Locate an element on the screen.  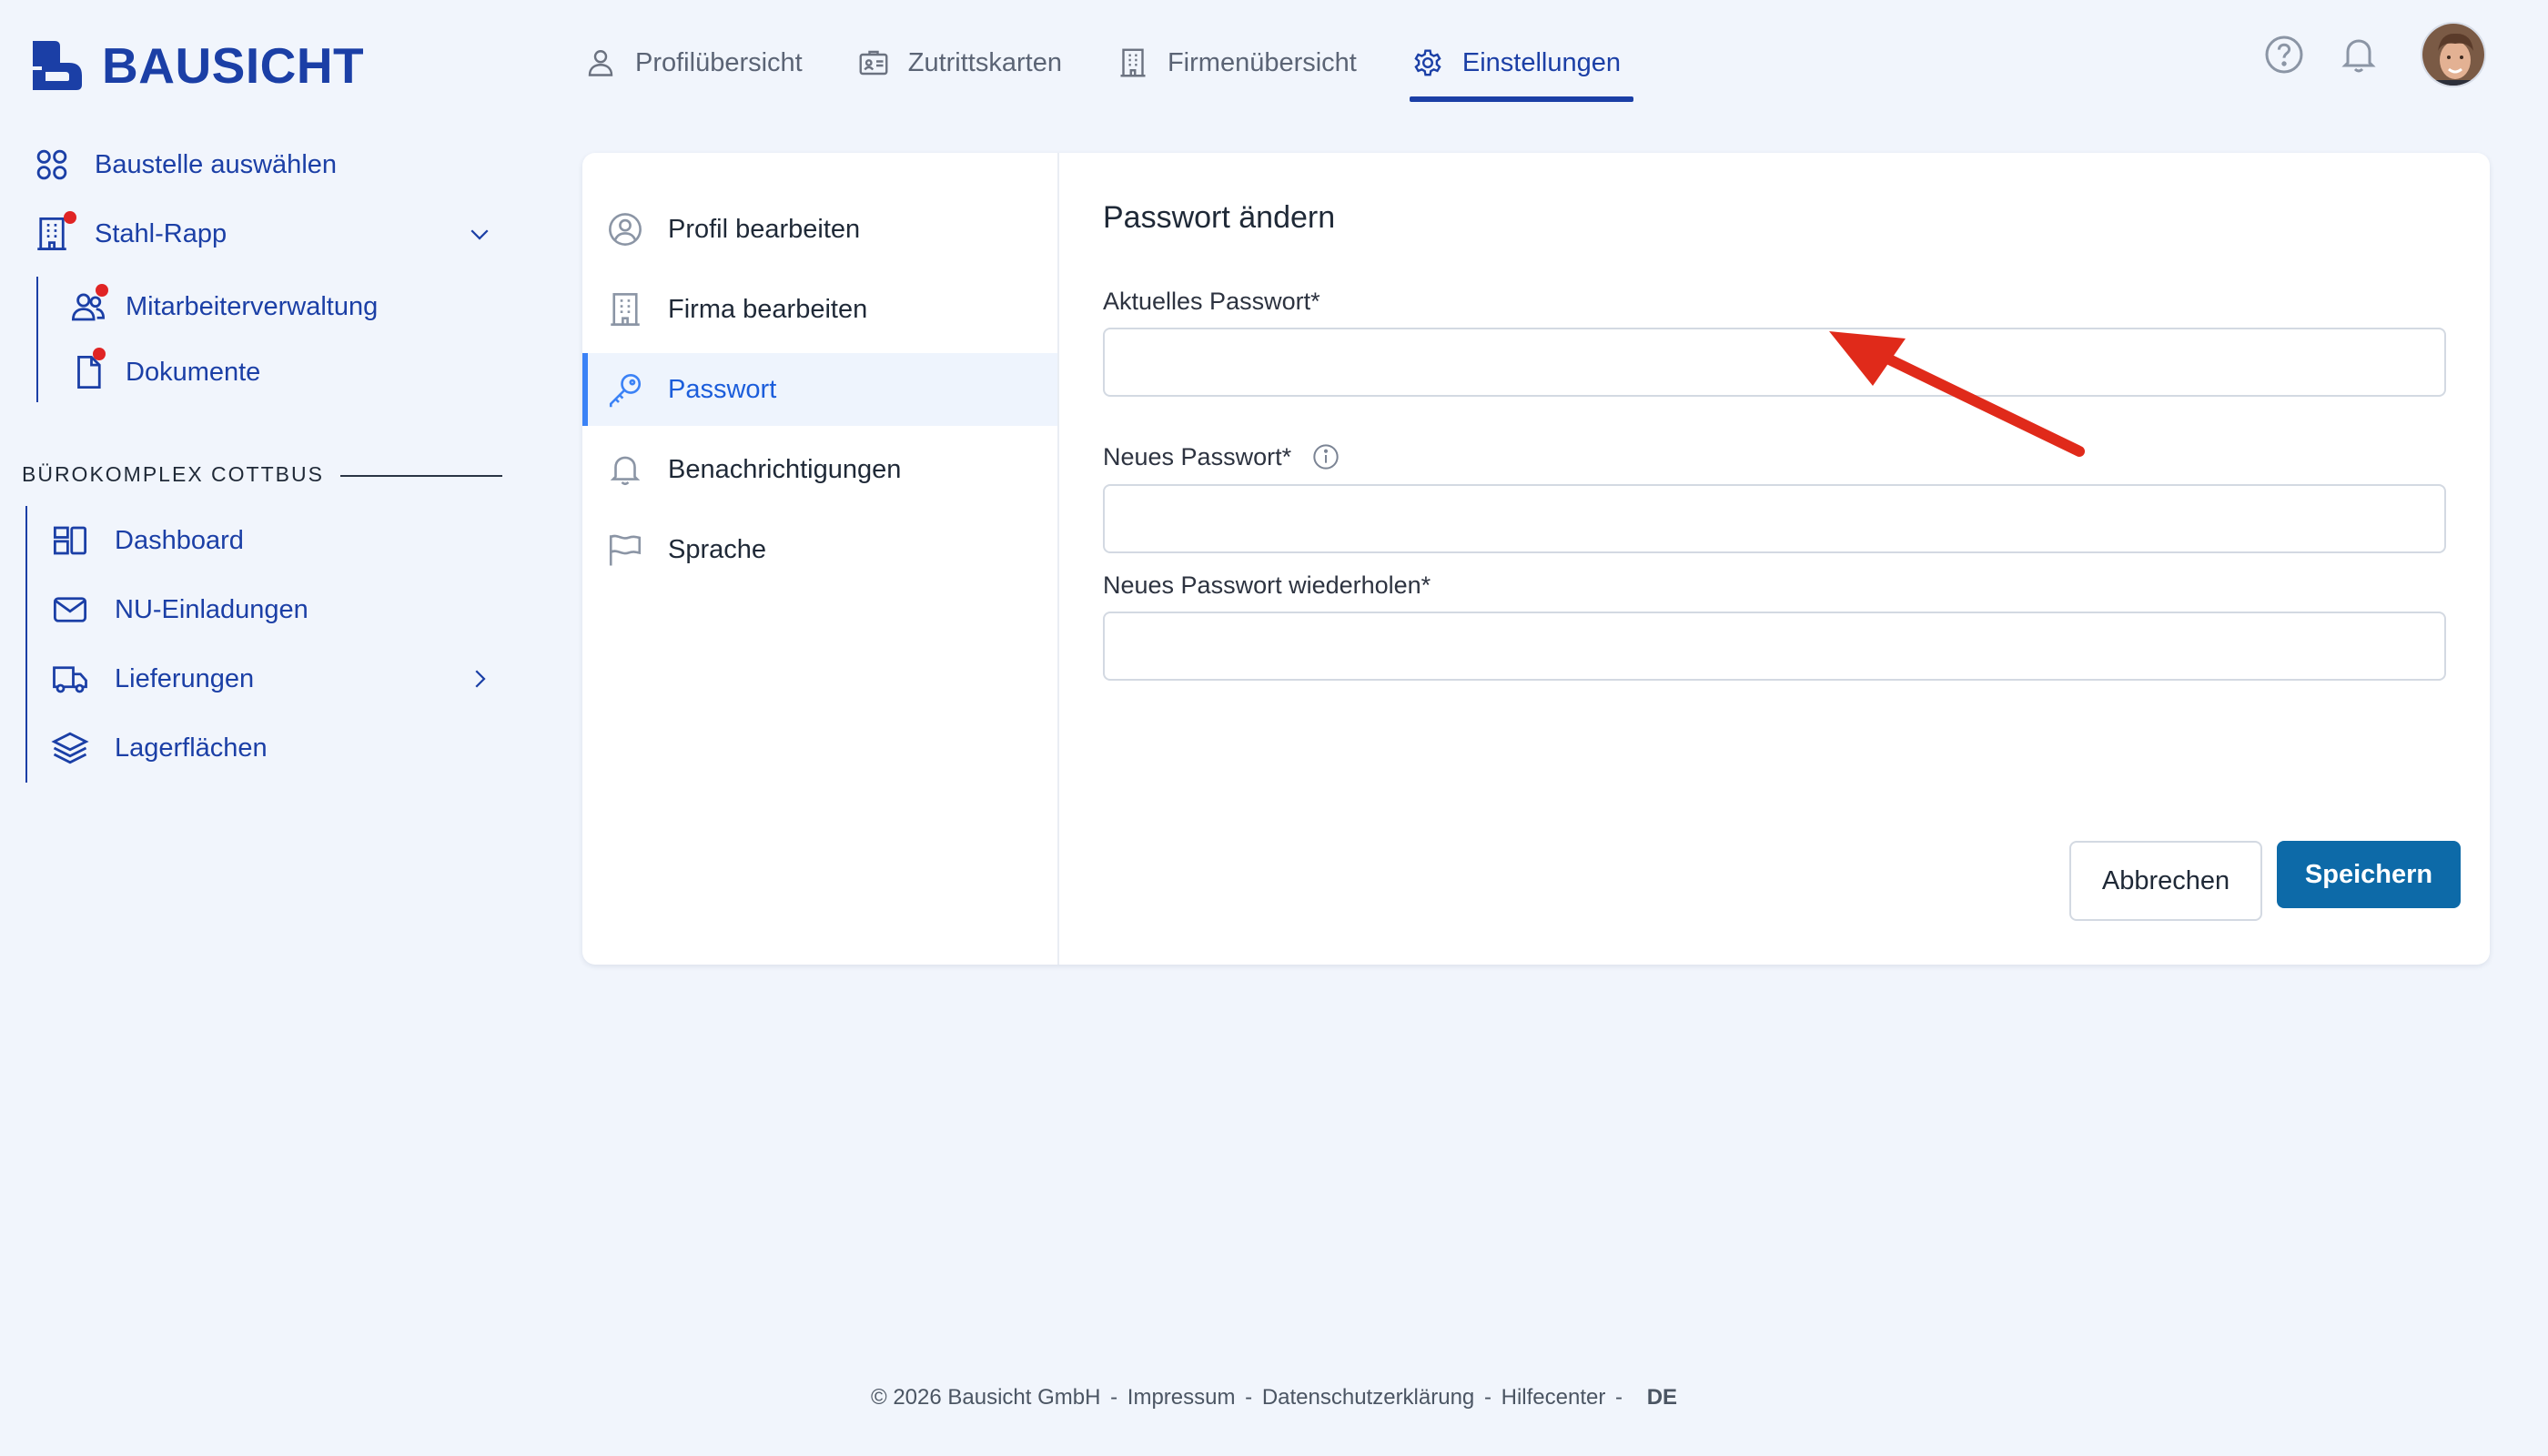
flag-icon is located at coordinates (626, 550).